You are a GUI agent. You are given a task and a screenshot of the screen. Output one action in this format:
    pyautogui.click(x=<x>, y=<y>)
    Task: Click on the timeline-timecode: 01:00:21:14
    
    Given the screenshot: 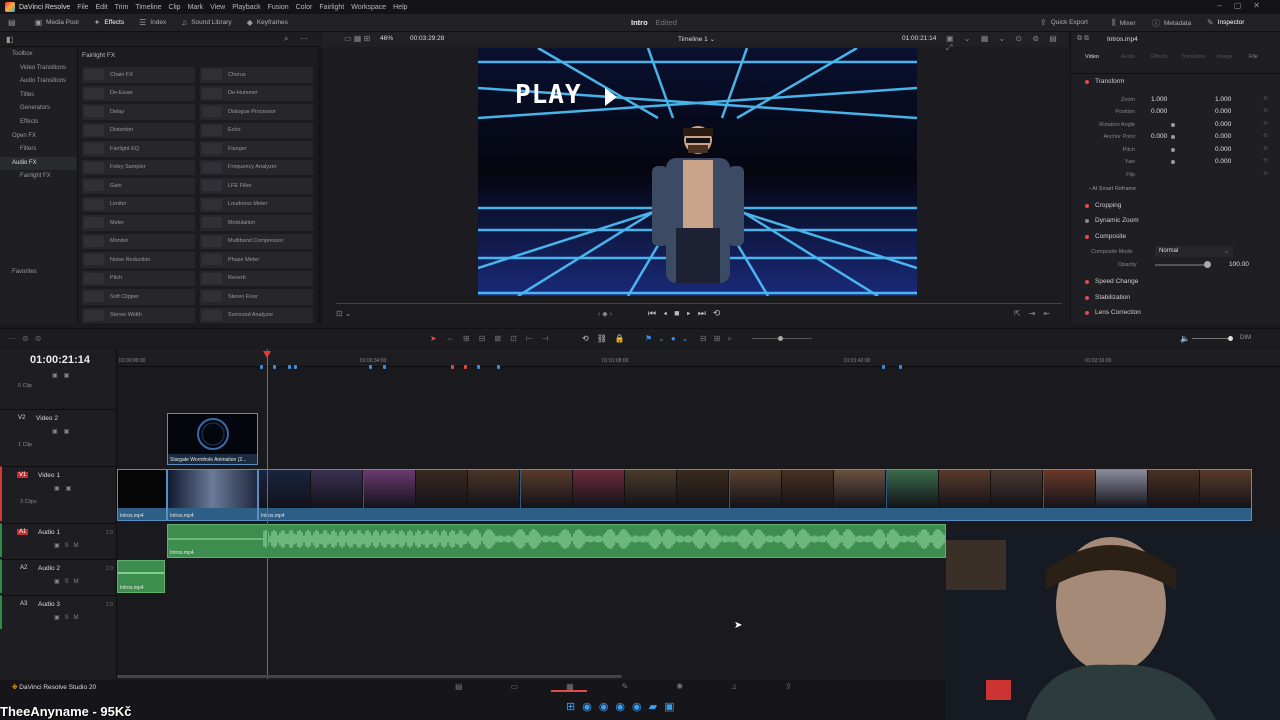 What is the action you would take?
    pyautogui.click(x=60, y=360)
    